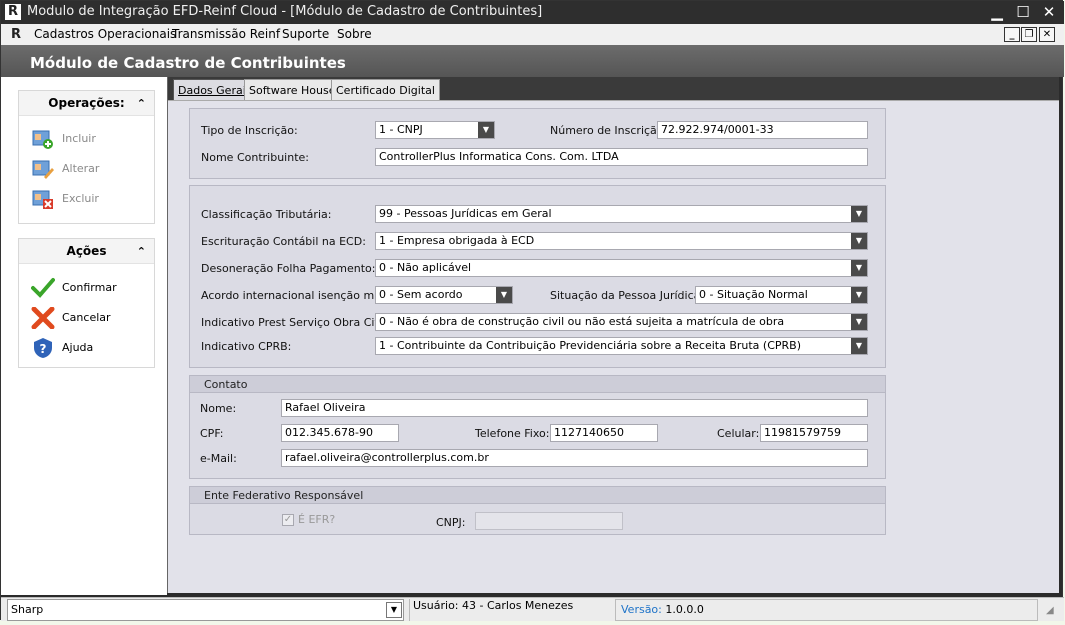  I want to click on celular-input: 11981579759, so click(814, 433).